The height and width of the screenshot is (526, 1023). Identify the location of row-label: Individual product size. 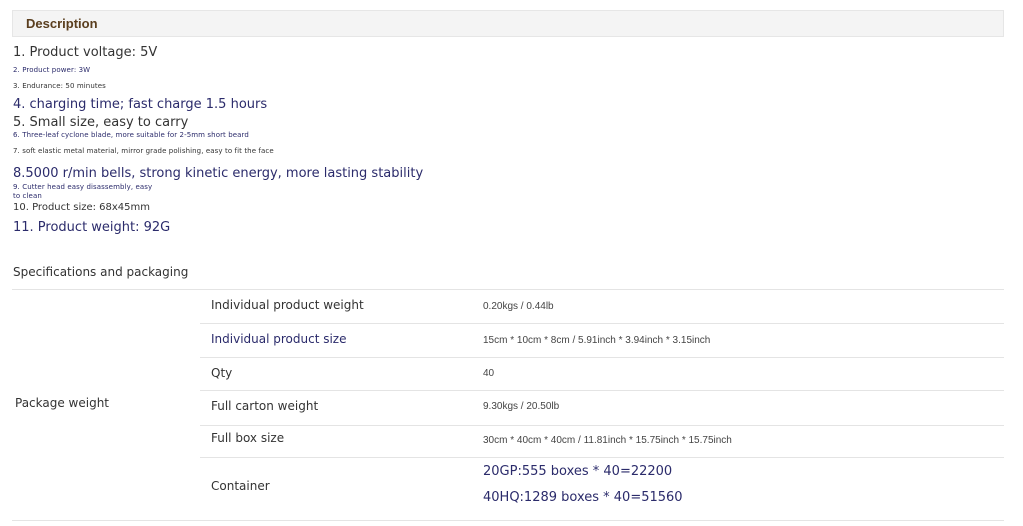
(279, 339).